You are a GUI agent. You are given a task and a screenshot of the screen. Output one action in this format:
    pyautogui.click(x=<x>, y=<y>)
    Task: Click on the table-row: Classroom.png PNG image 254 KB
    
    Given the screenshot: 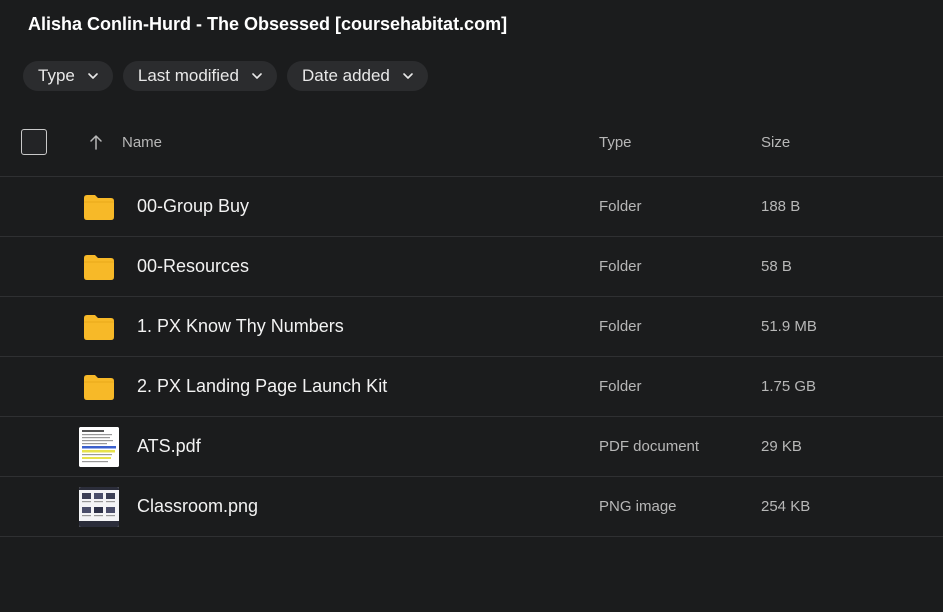 What is the action you would take?
    pyautogui.click(x=471, y=507)
    